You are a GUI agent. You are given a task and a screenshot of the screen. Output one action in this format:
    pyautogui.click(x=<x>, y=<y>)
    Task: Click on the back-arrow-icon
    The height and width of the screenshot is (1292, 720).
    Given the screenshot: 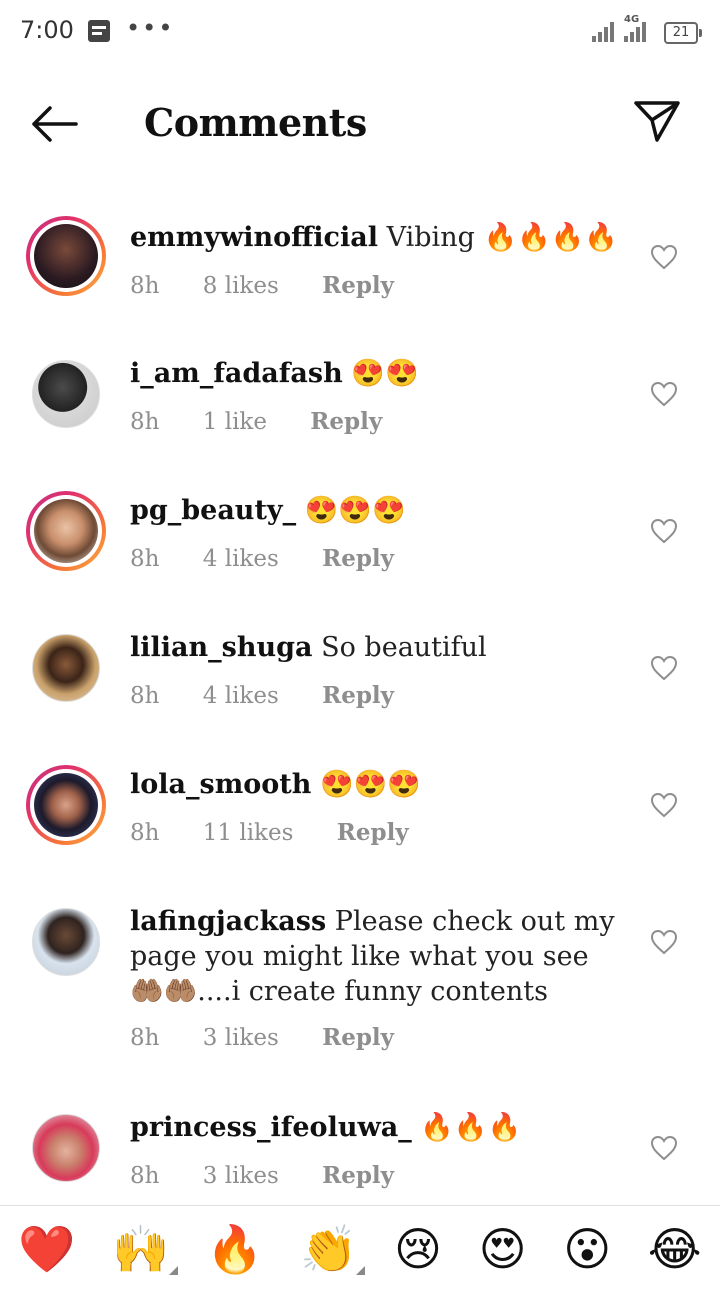 What is the action you would take?
    pyautogui.click(x=55, y=124)
    